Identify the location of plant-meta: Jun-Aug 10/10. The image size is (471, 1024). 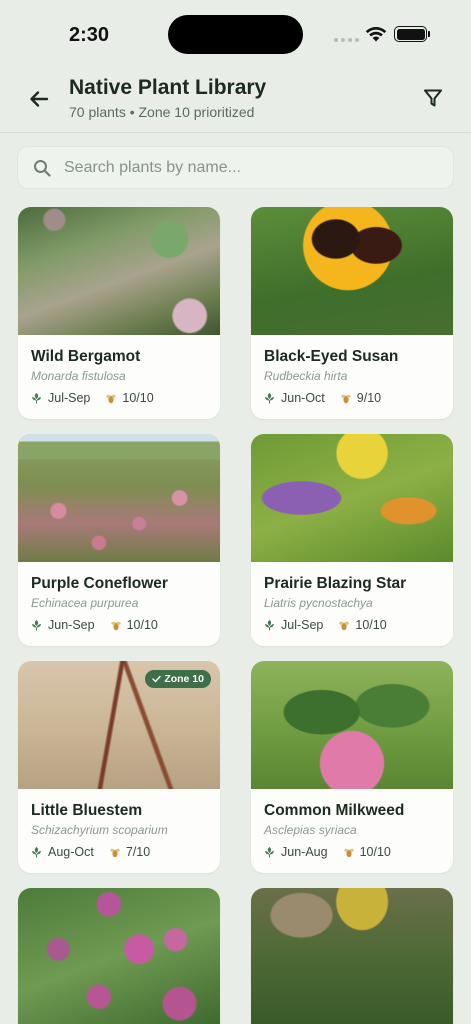
(327, 852).